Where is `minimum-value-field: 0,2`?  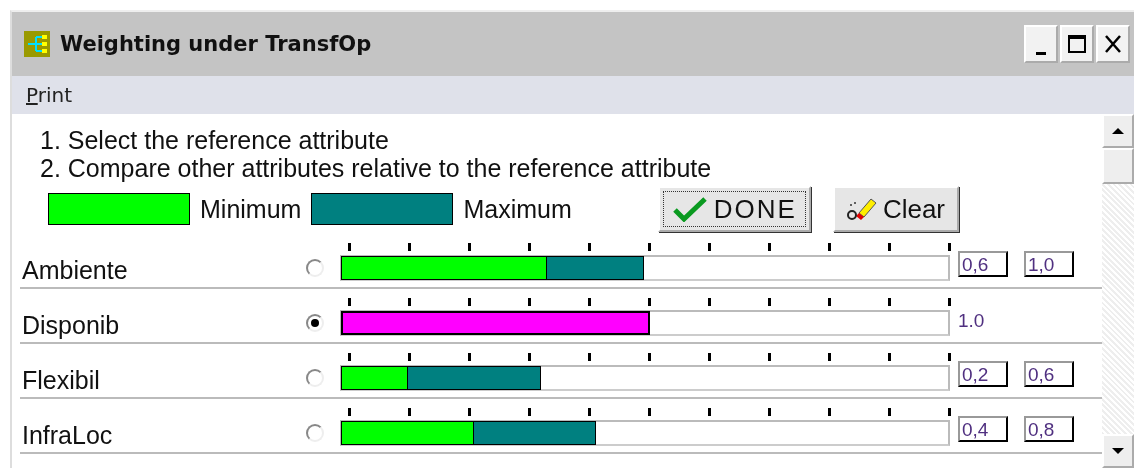 minimum-value-field: 0,2 is located at coordinates (983, 374).